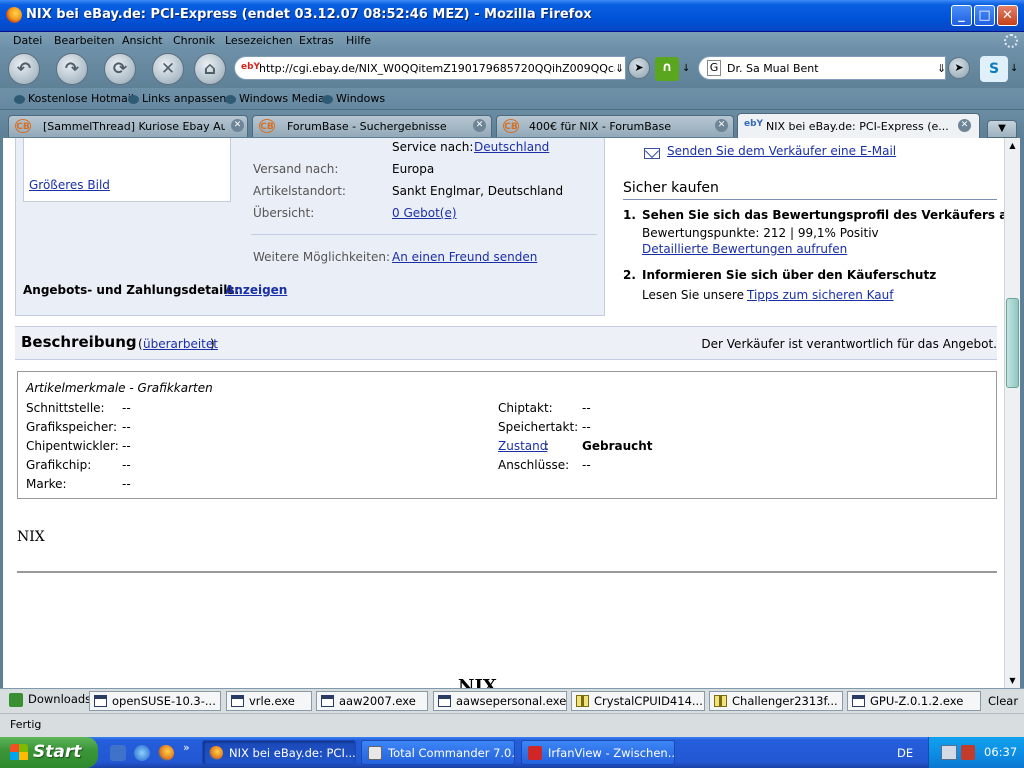 This screenshot has height=768, width=1024. What do you see at coordinates (69, 185) in the screenshot?
I see `bigger-image-link: Größeres Bild` at bounding box center [69, 185].